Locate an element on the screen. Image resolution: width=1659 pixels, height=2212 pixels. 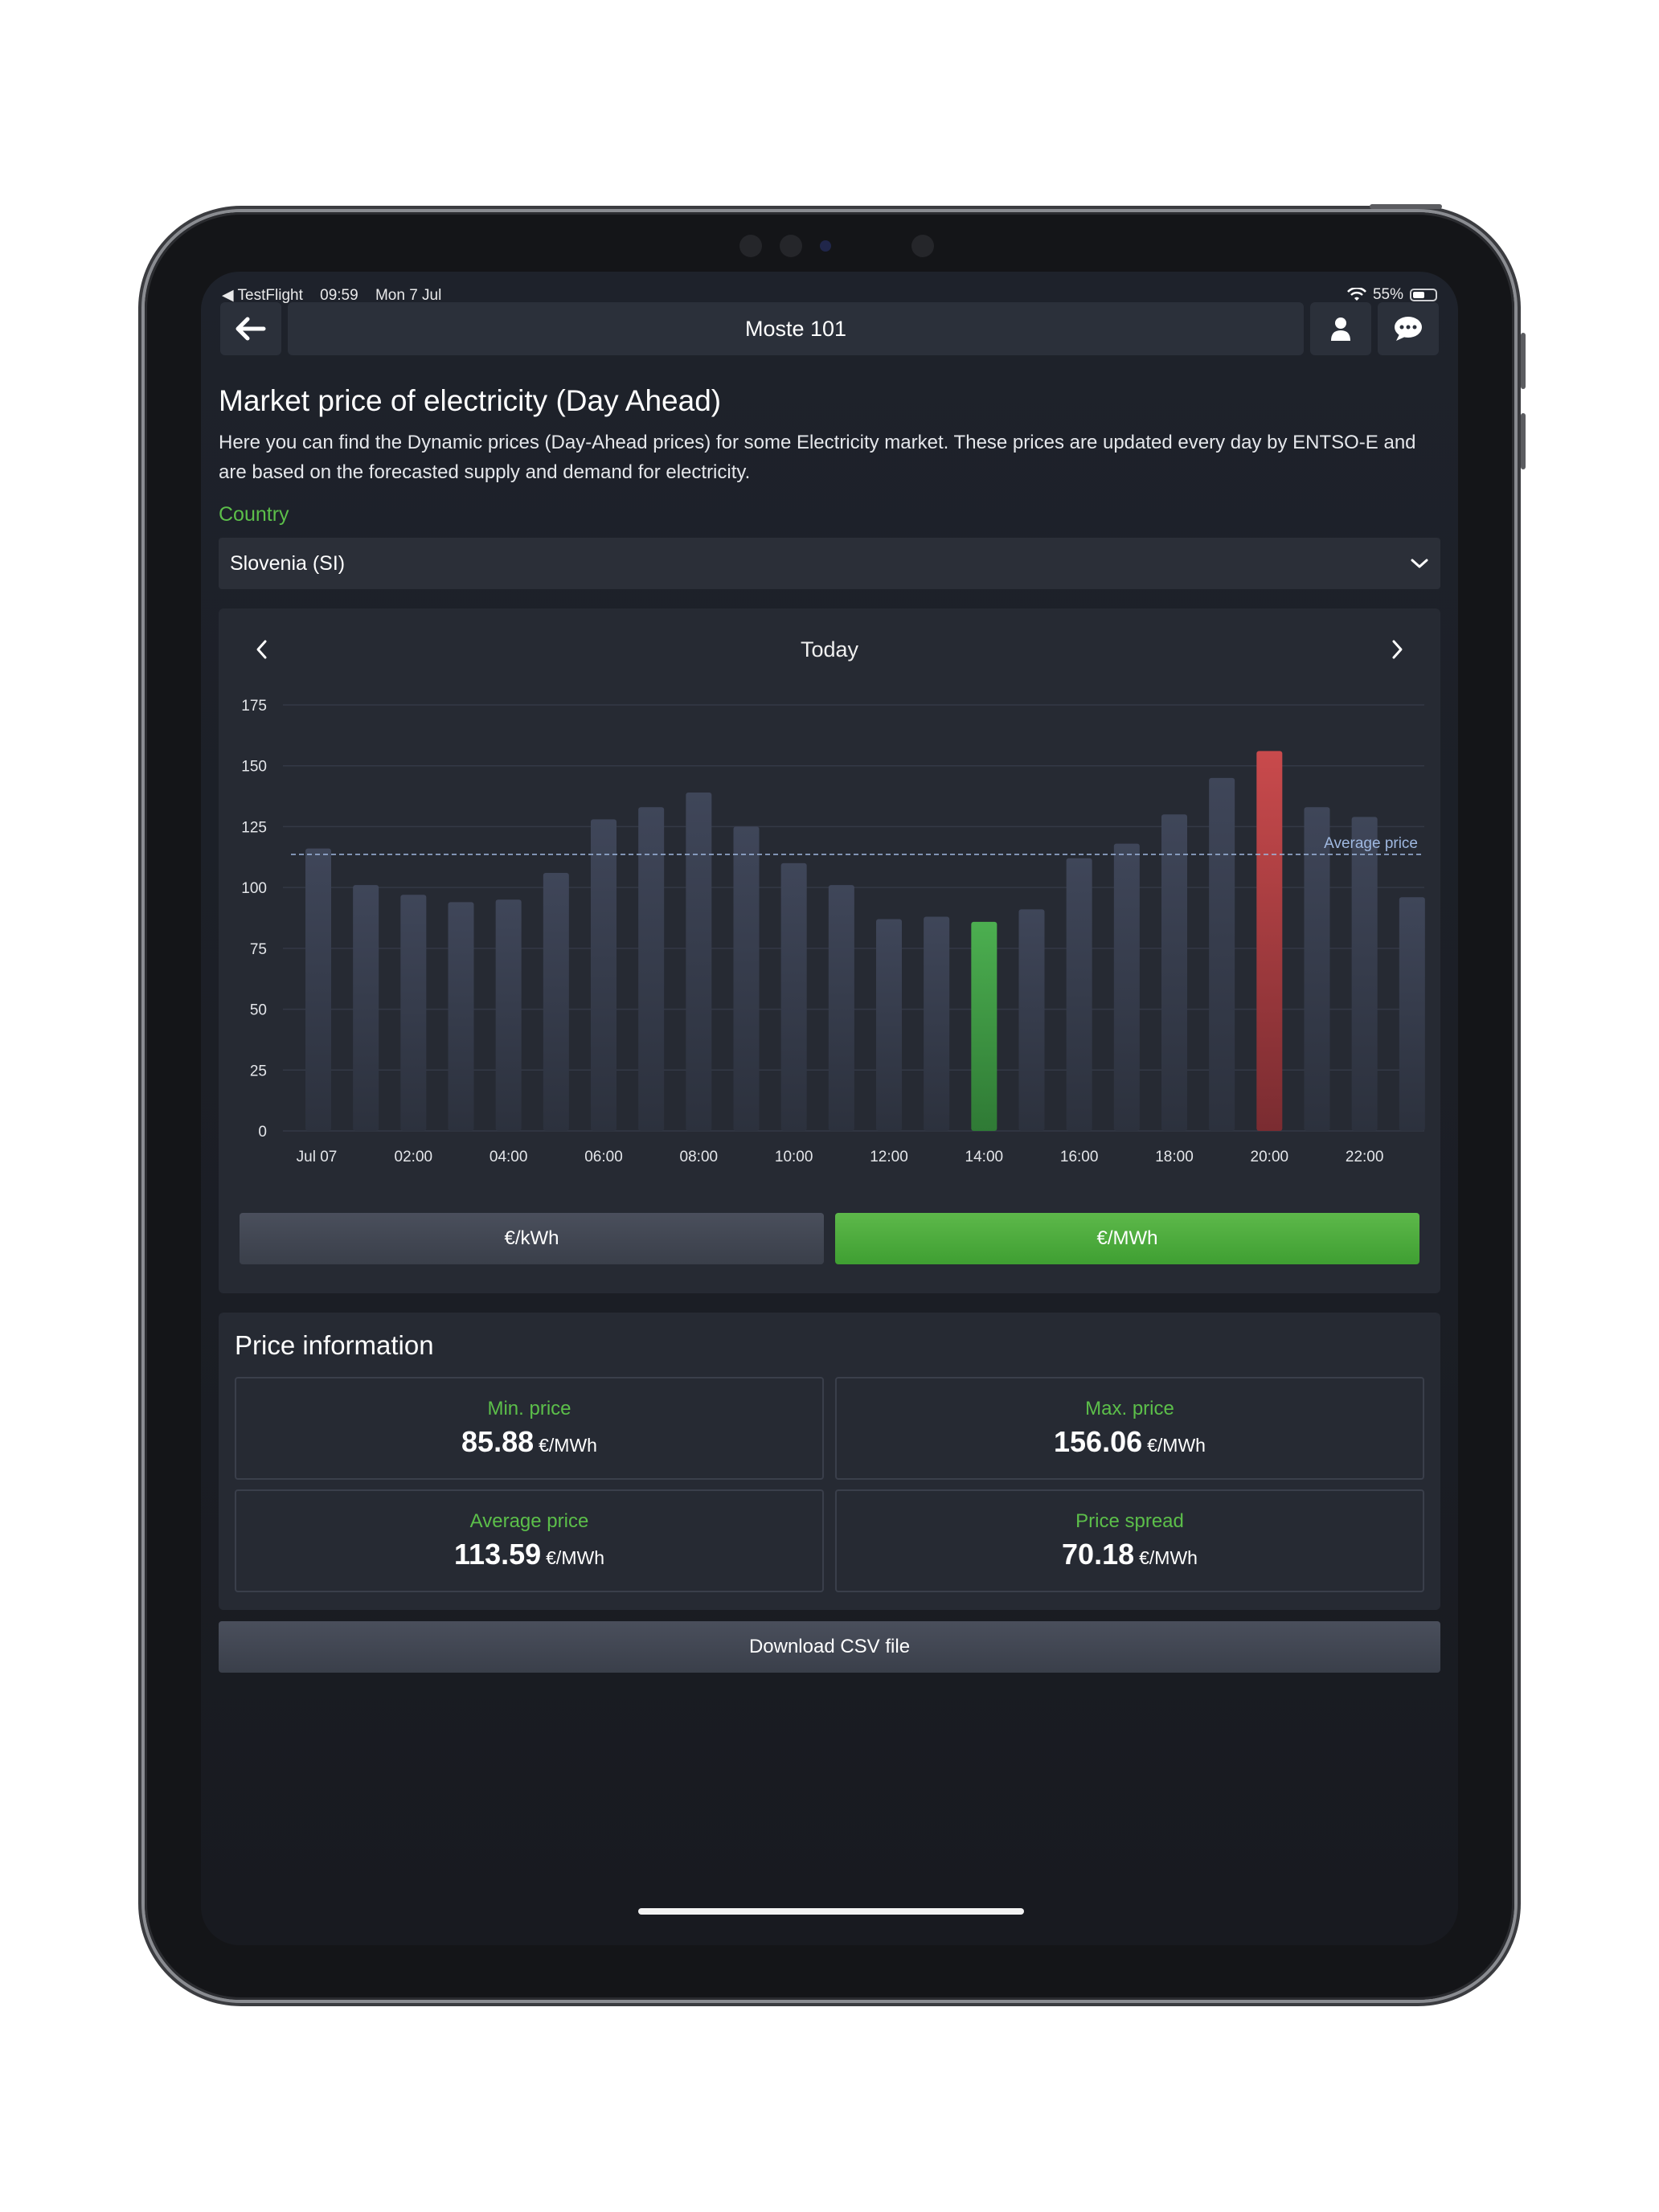
avg-price-label: Average price is located at coordinates (529, 1521).